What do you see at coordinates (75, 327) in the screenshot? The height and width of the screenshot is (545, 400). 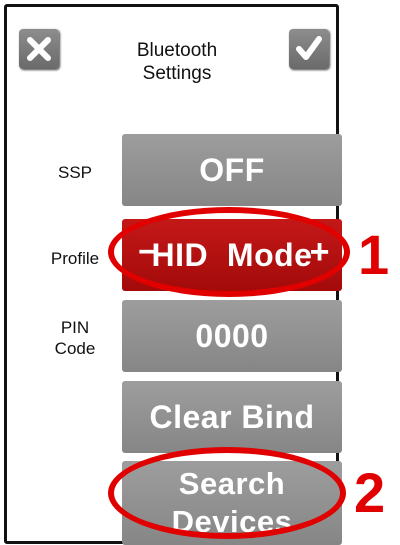 I see `pin-label-line-1: PIN` at bounding box center [75, 327].